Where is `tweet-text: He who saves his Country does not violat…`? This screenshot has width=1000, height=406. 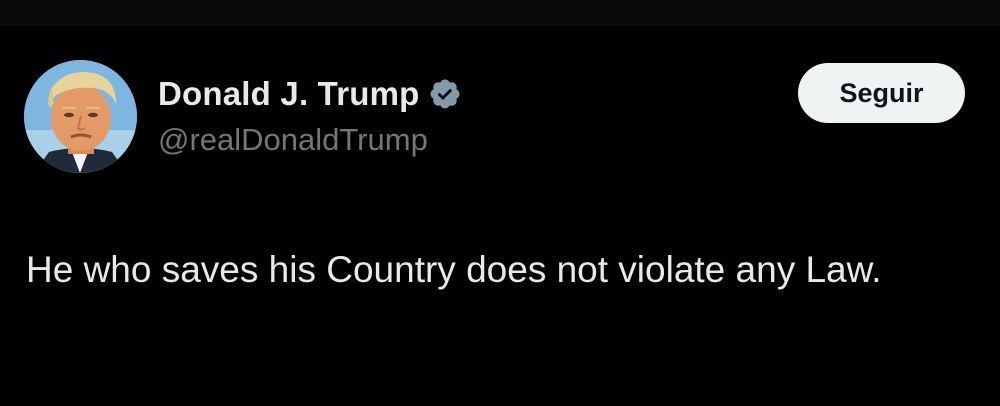
tweet-text: He who saves his Country does not violat… is located at coordinates (454, 269).